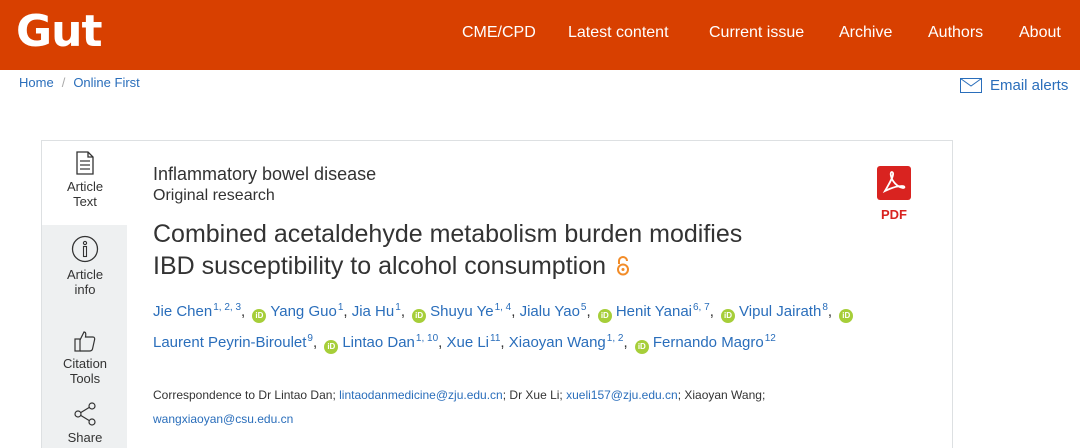 The height and width of the screenshot is (448, 1080). I want to click on thumbs-up-icon, so click(85, 341).